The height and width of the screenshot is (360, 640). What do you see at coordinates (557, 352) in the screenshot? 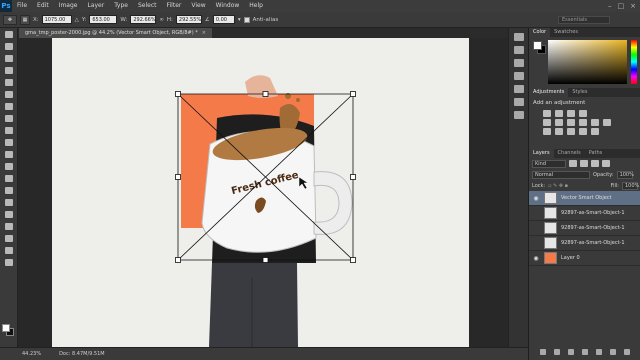
I see `layer-style-icon` at bounding box center [557, 352].